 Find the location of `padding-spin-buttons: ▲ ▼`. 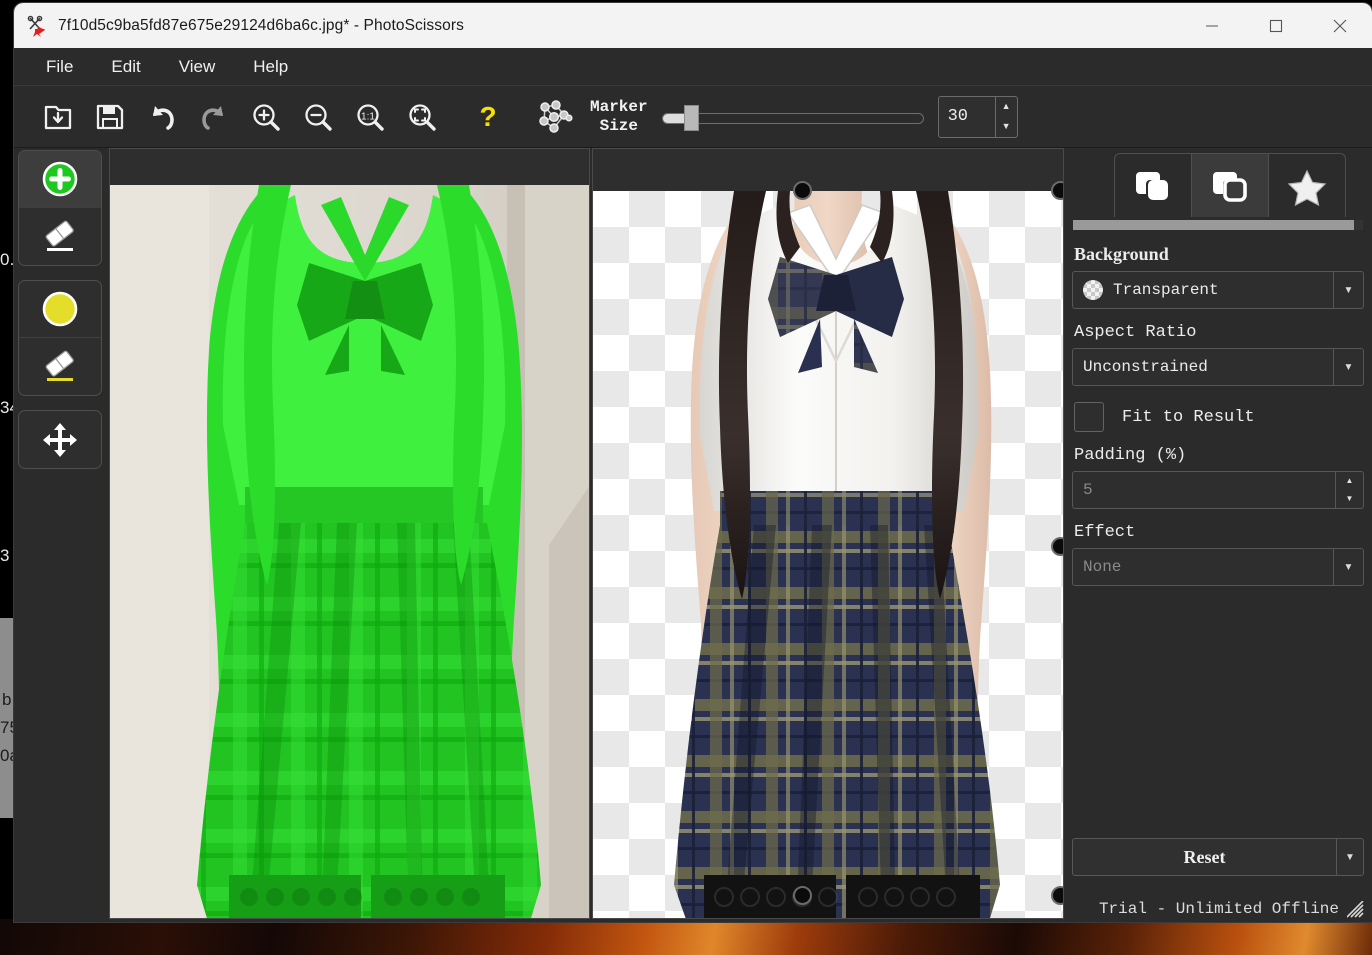

padding-spin-buttons: ▲ ▼ is located at coordinates (1349, 490).